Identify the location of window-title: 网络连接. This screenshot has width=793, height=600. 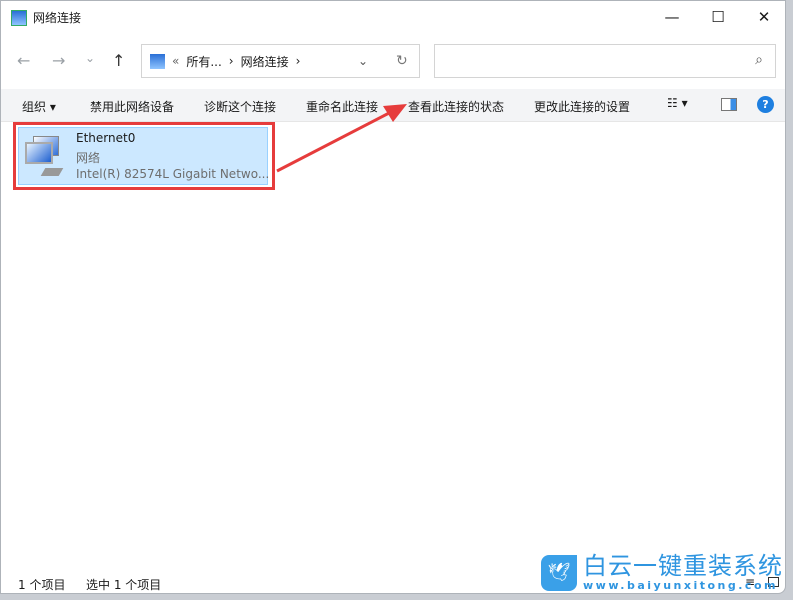
(57, 18).